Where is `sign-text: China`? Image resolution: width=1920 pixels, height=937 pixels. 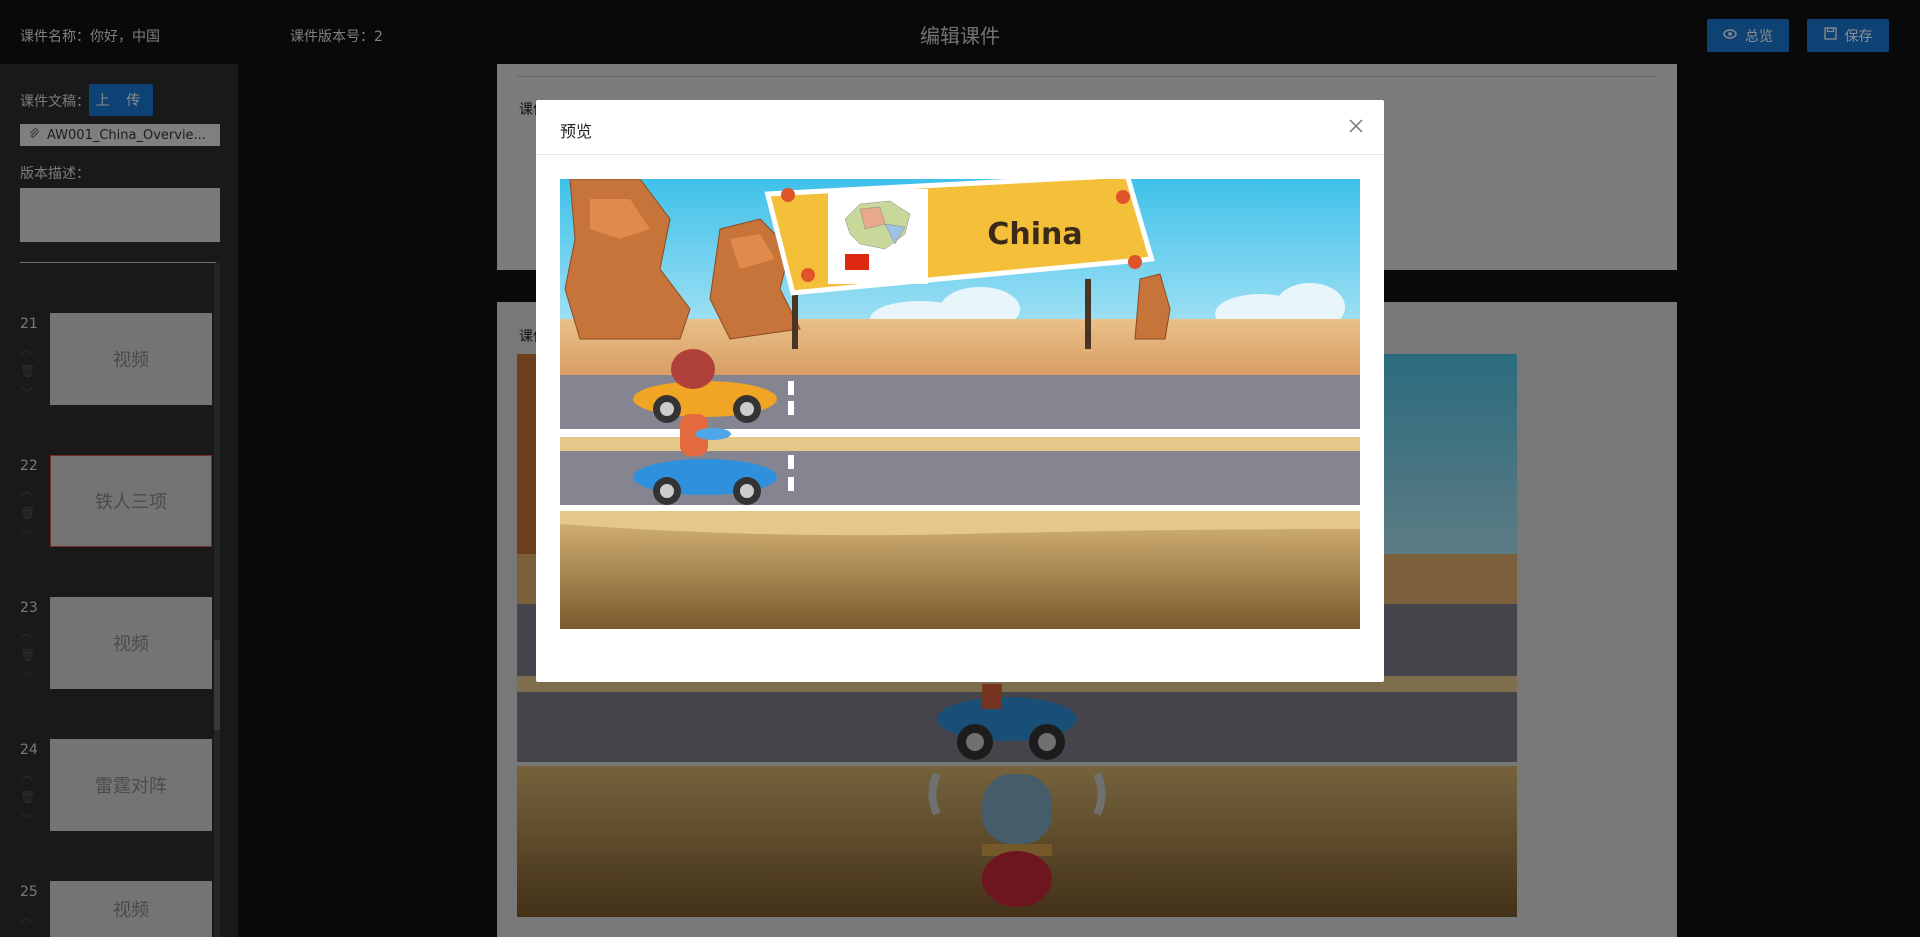
sign-text: China is located at coordinates (1034, 234).